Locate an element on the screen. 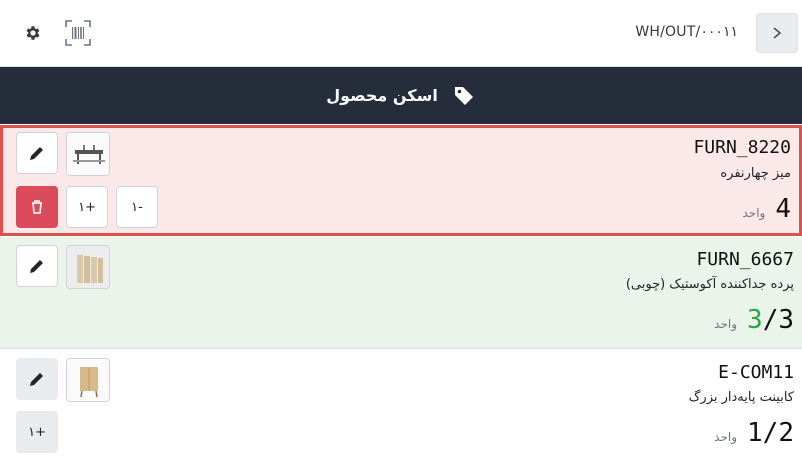  barcode-scan-button is located at coordinates (78, 33).